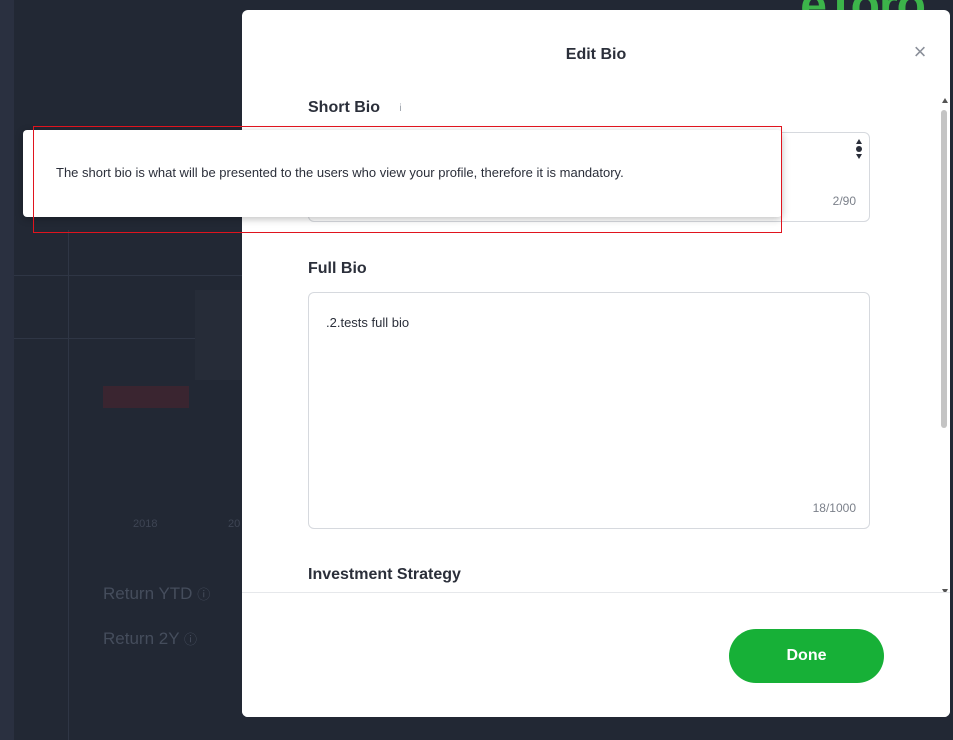  I want to click on full-bio-label: Full Bio, so click(337, 268).